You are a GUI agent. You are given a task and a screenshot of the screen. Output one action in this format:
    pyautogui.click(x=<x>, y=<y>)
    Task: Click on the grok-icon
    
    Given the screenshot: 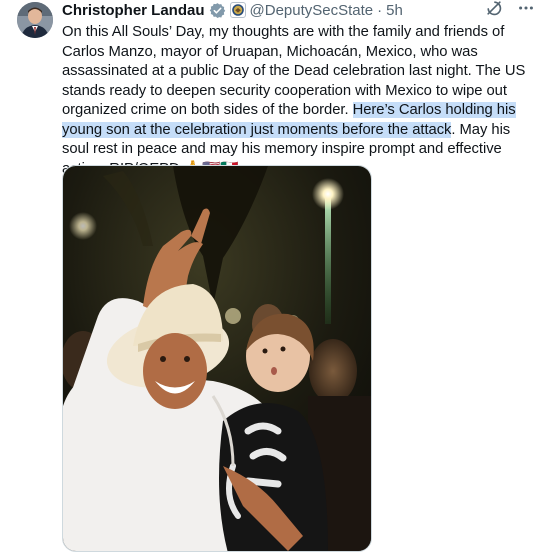 What is the action you would take?
    pyautogui.click(x=494, y=11)
    